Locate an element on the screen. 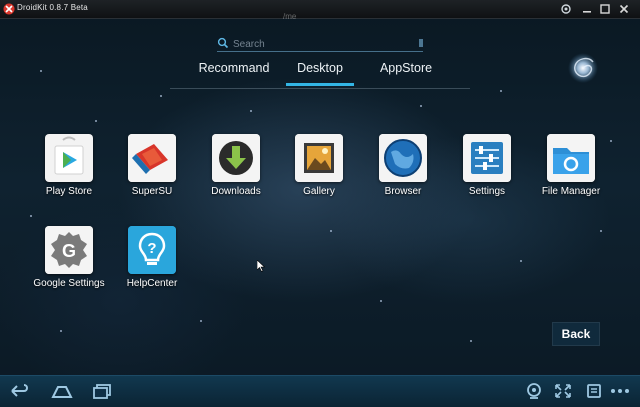 Image resolution: width=640 pixels, height=407 pixels. google-settings-icon: G is located at coordinates (69, 250).